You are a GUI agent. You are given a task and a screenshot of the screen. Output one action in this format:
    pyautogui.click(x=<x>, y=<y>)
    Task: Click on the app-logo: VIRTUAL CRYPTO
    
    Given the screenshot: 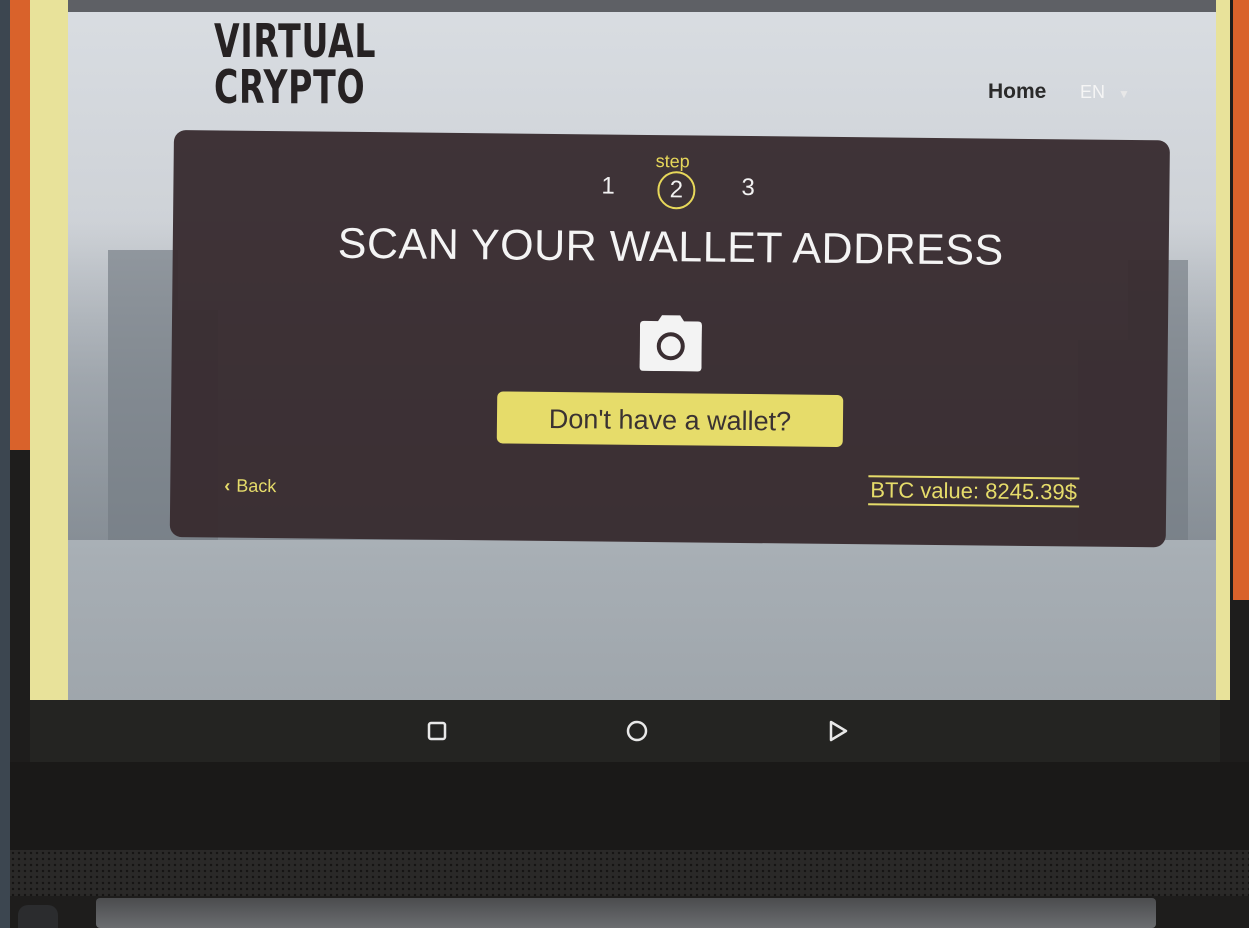 What is the action you would take?
    pyautogui.click(x=295, y=64)
    